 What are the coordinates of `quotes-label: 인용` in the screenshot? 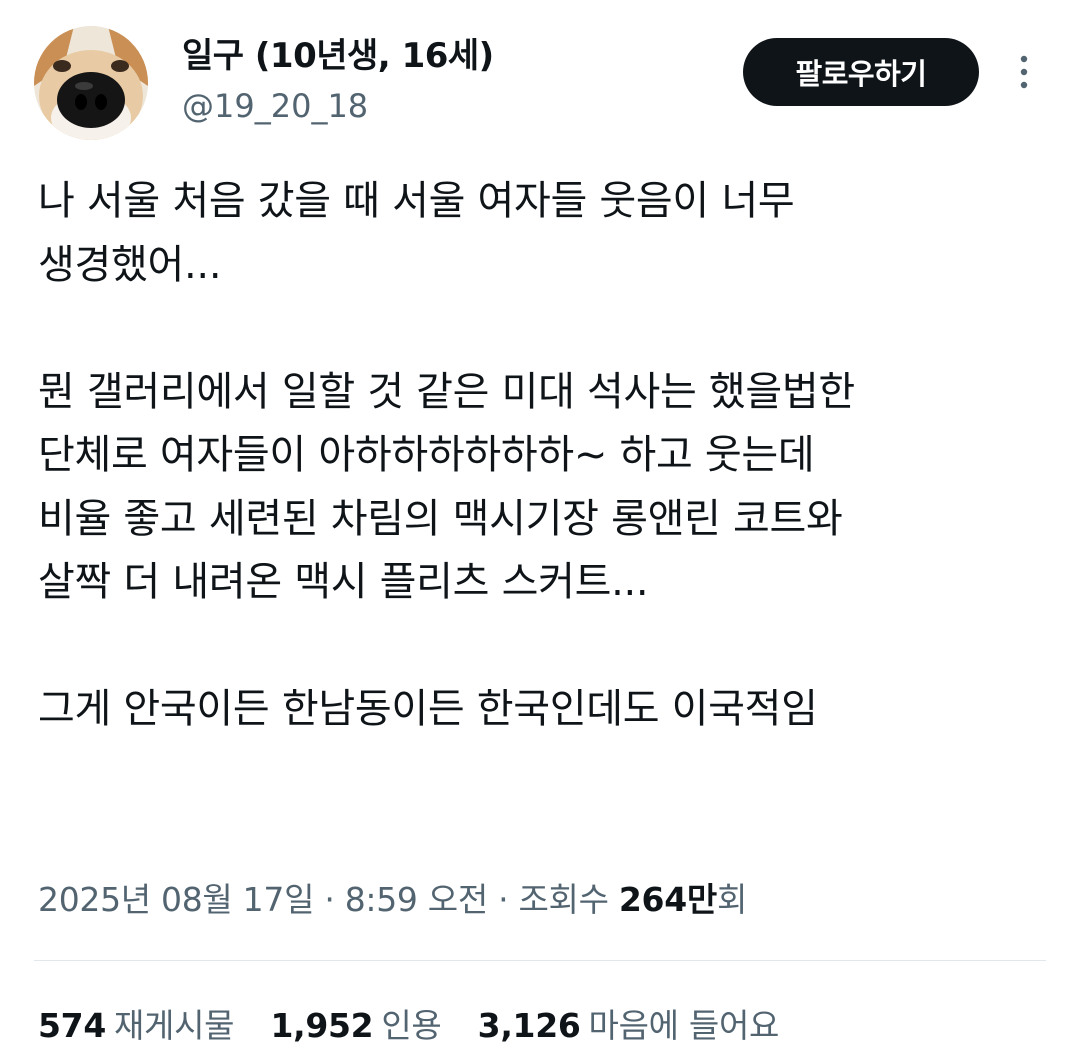 It's located at (411, 1025).